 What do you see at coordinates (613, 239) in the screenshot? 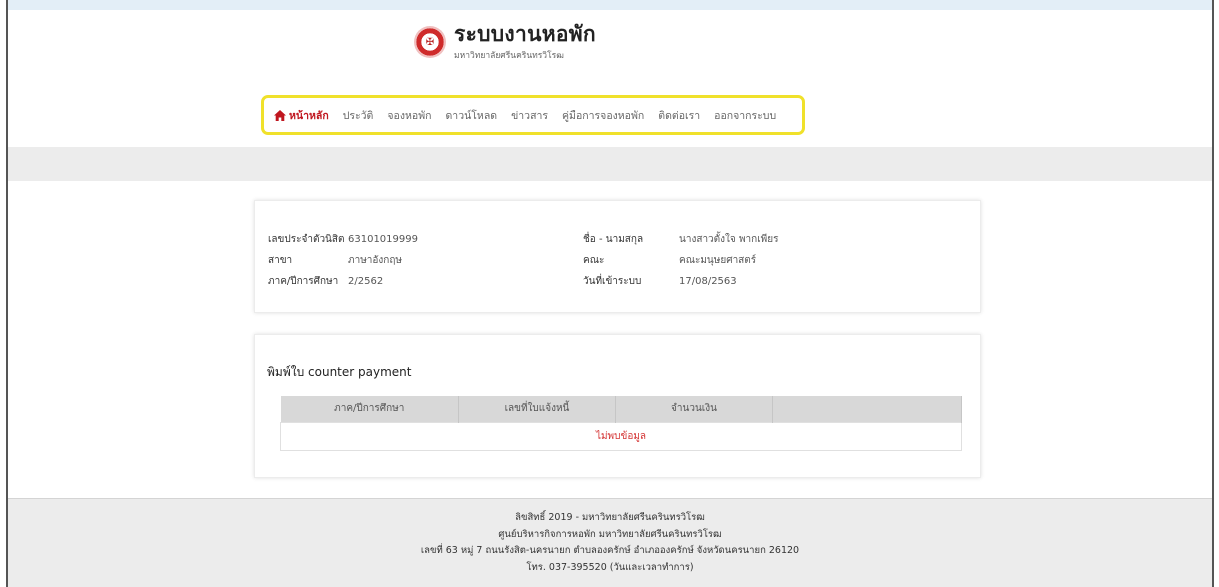
I see `name-label: ชื่อ - นามสกุล` at bounding box center [613, 239].